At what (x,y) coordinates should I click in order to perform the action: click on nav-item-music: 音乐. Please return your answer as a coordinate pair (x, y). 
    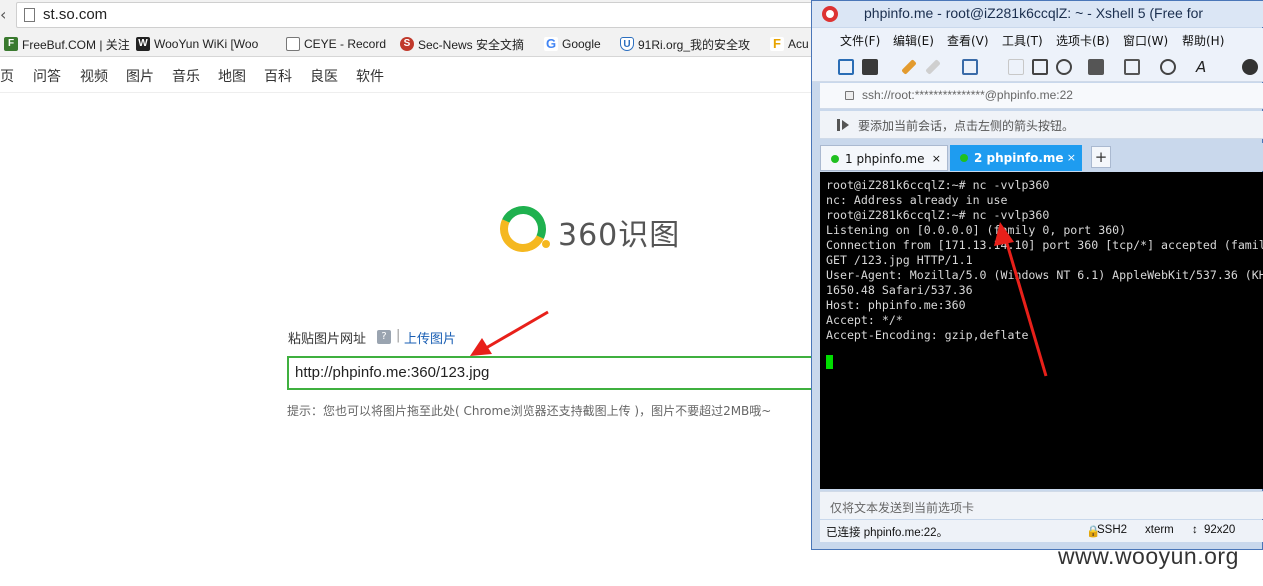
    Looking at the image, I should click on (186, 76).